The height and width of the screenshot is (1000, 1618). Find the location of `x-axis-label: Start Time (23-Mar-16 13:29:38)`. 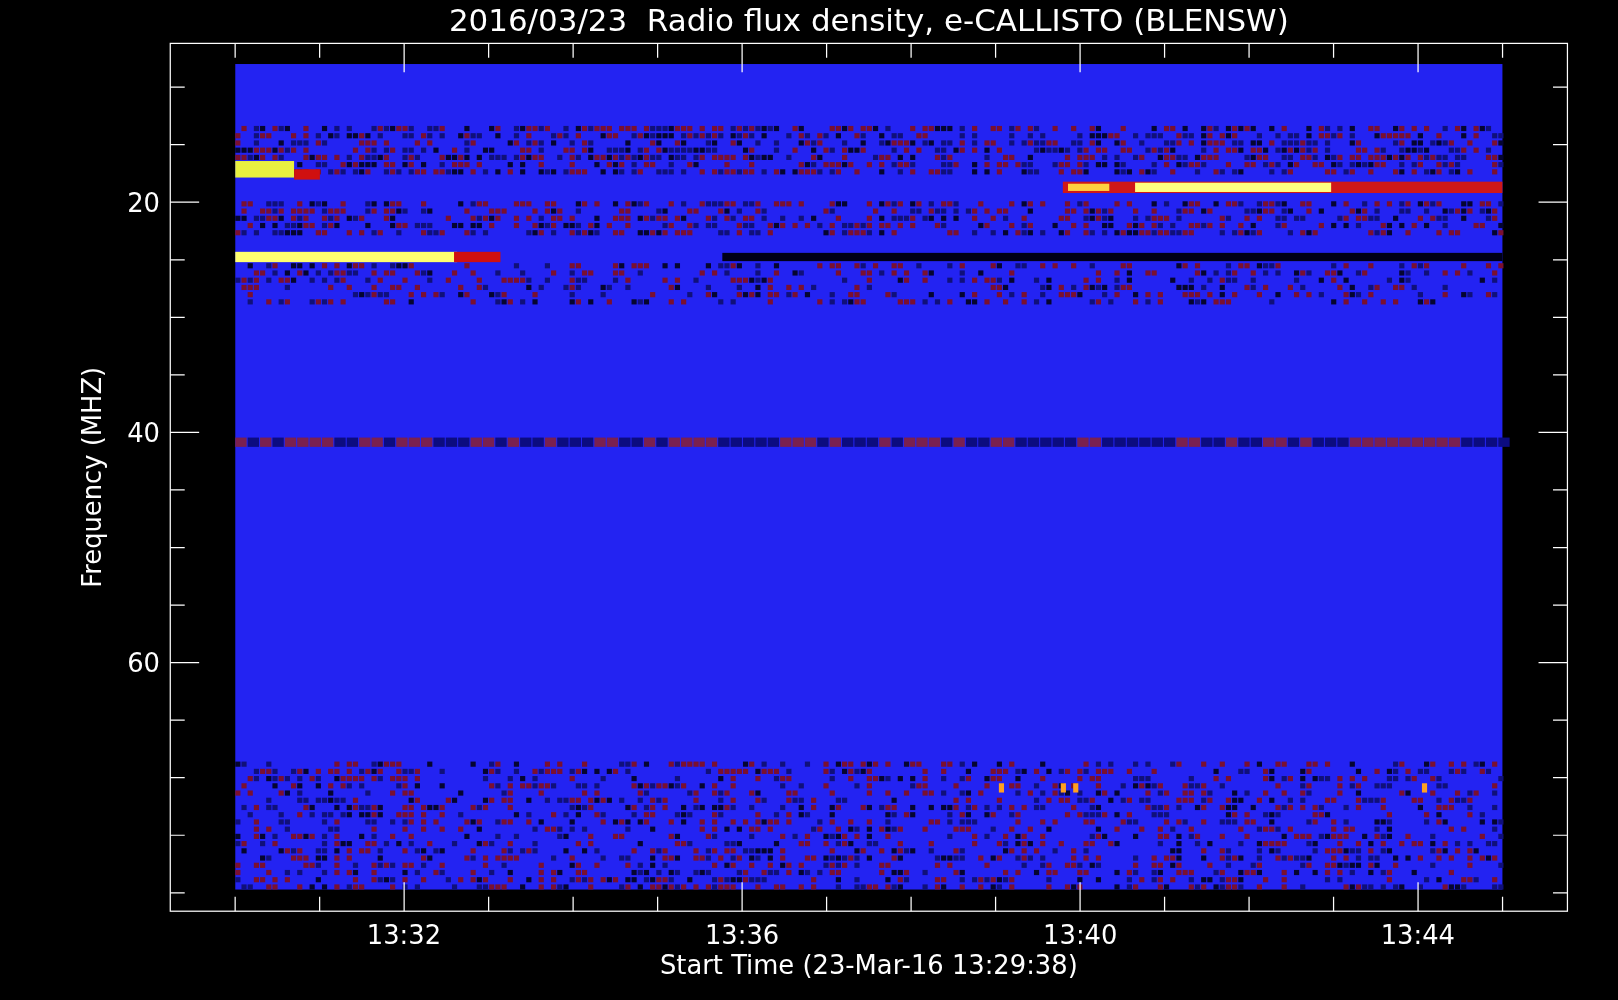

x-axis-label: Start Time (23-Mar-16 13:29:38) is located at coordinates (868, 965).